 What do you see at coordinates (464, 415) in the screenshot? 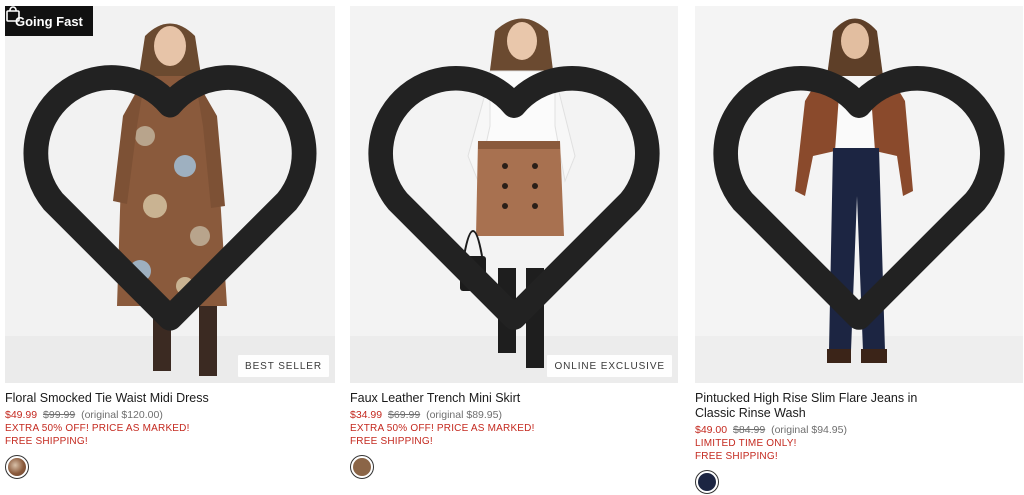
I see `original-price: (original $89.95)` at bounding box center [464, 415].